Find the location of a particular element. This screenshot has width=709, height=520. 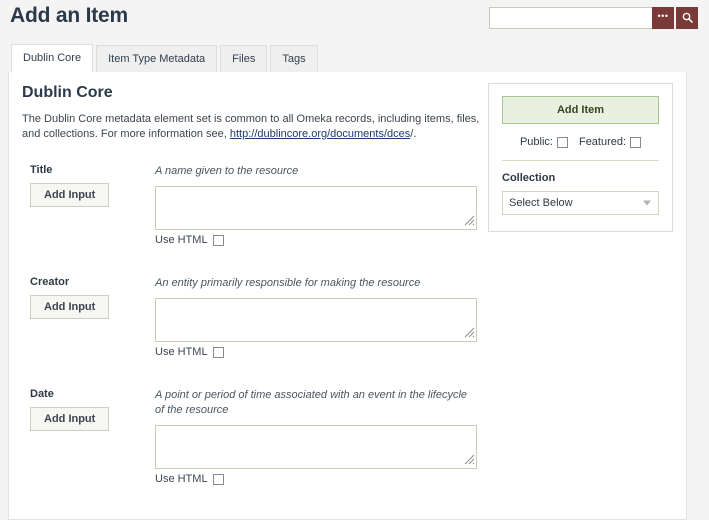

featured-option: Featured: is located at coordinates (610, 142).